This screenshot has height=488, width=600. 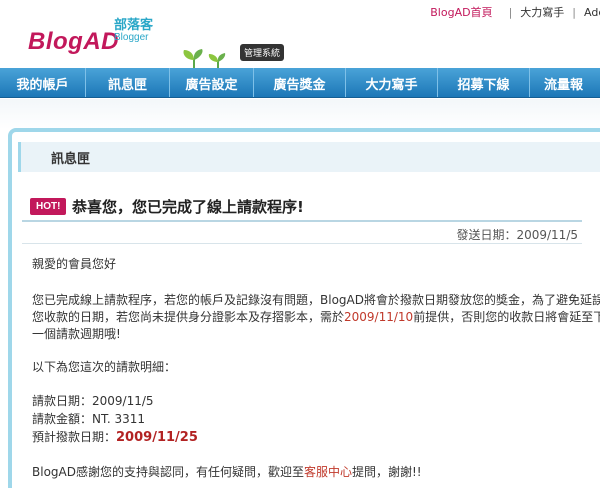 I want to click on payout-date: 2009/11/25, so click(x=157, y=437).